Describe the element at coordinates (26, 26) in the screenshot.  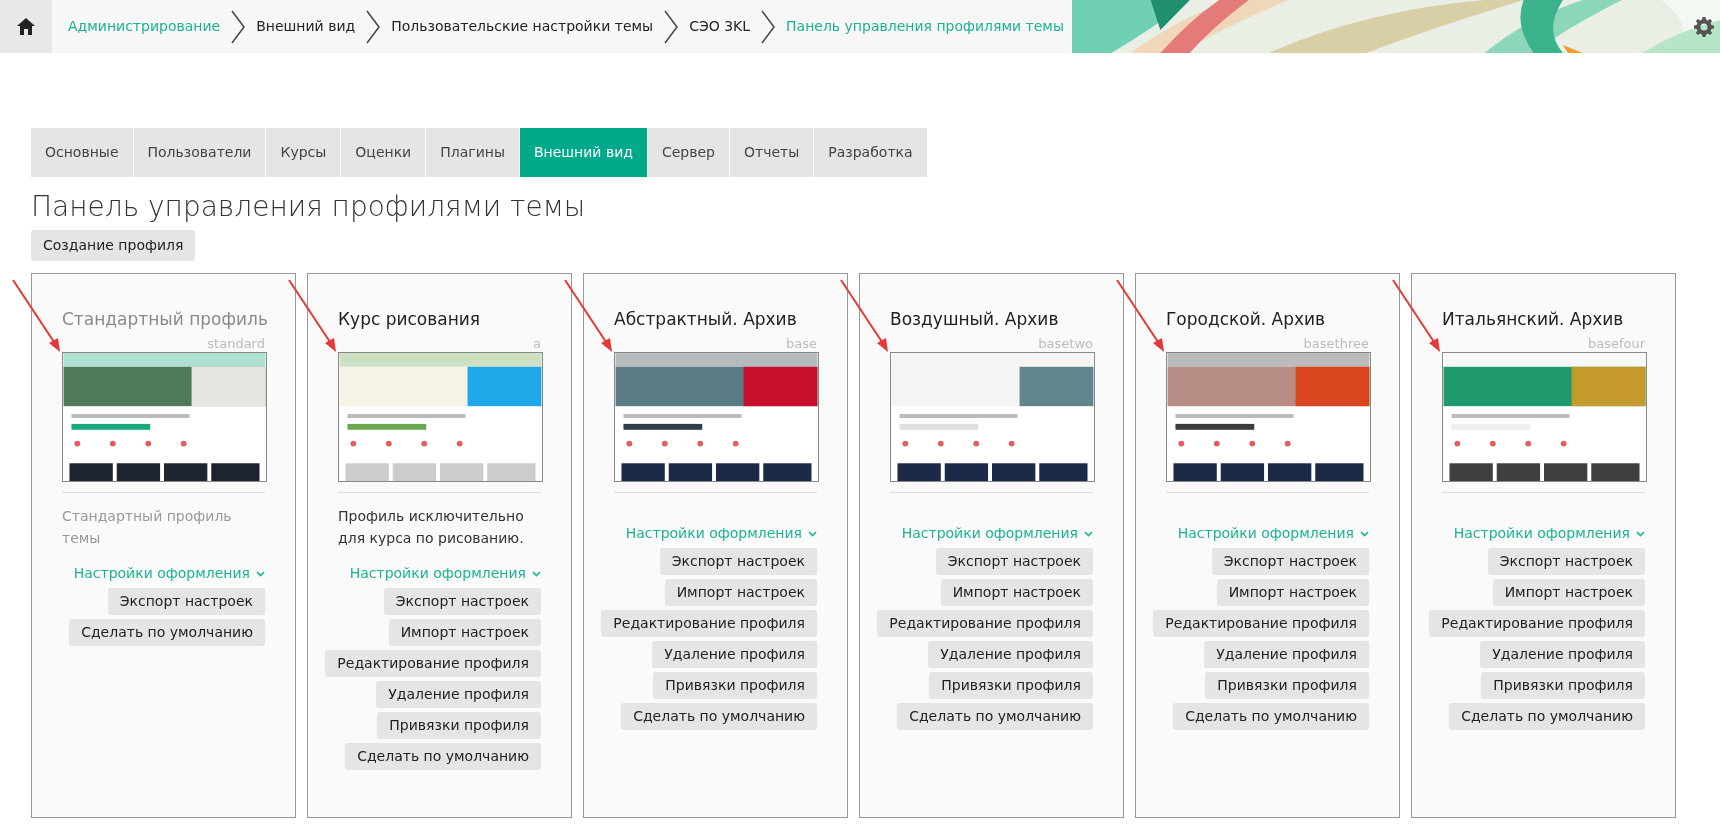
I see `home-icon` at that location.